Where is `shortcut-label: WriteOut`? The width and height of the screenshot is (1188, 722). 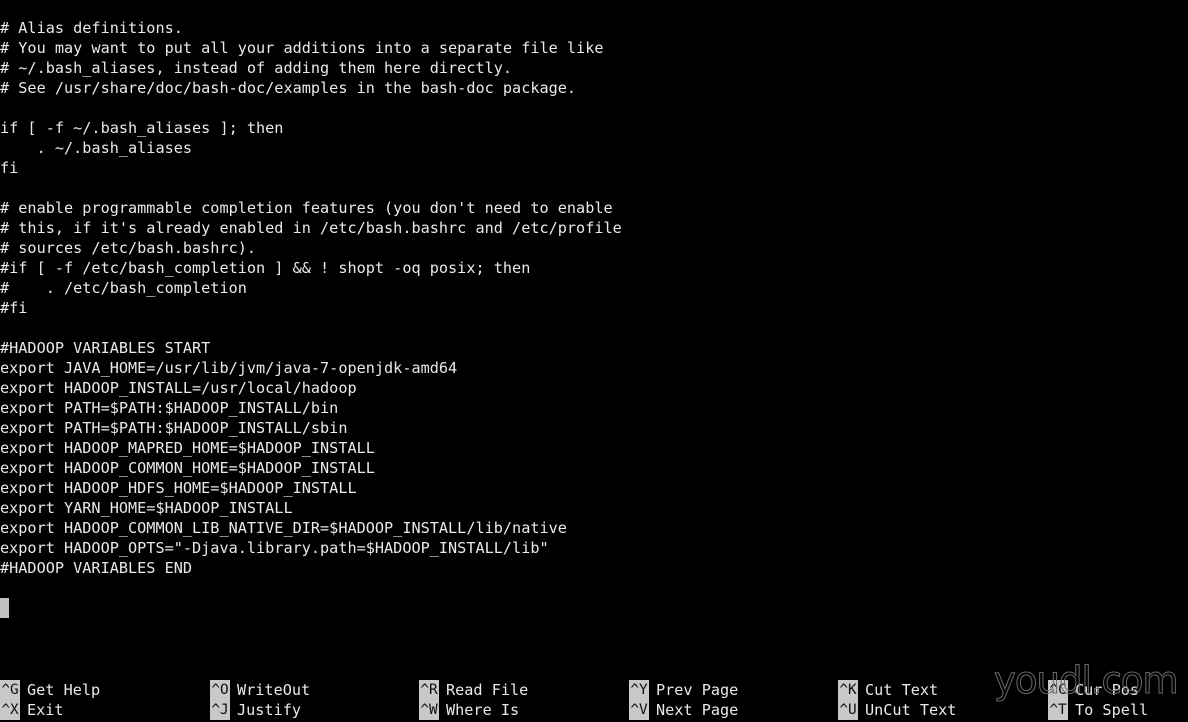
shortcut-label: WriteOut is located at coordinates (274, 690).